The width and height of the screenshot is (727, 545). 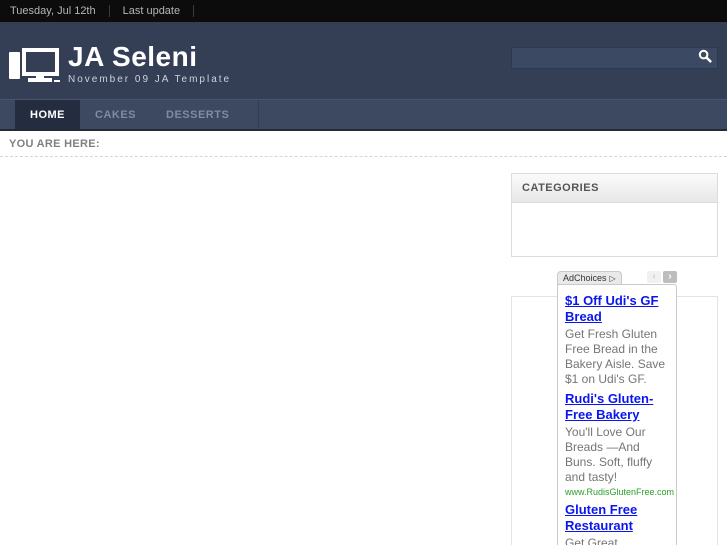 I want to click on top-info-bar: Tuesday, Jul 12th Last update, so click(x=363, y=11).